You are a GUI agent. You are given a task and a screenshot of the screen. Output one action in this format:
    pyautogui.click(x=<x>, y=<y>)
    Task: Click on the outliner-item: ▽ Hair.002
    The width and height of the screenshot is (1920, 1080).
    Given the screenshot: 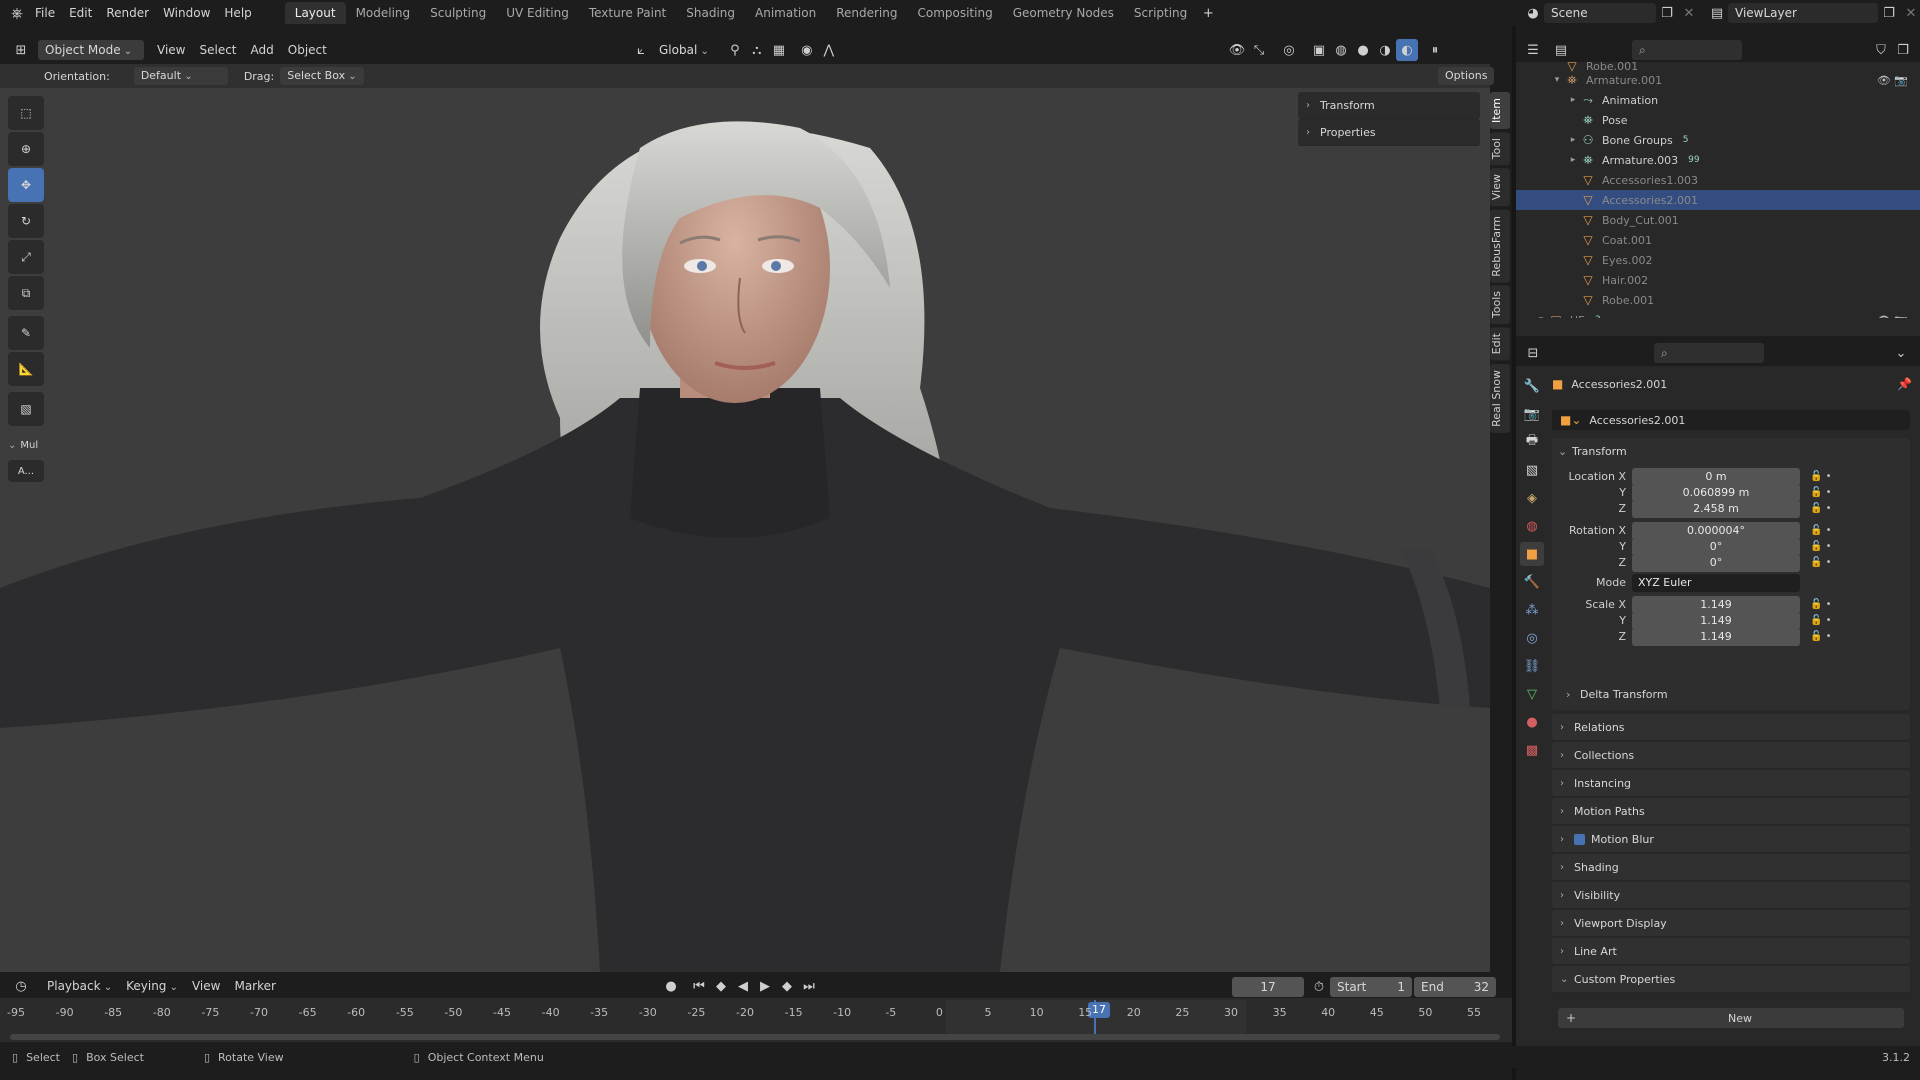 What is the action you would take?
    pyautogui.click(x=1718, y=280)
    